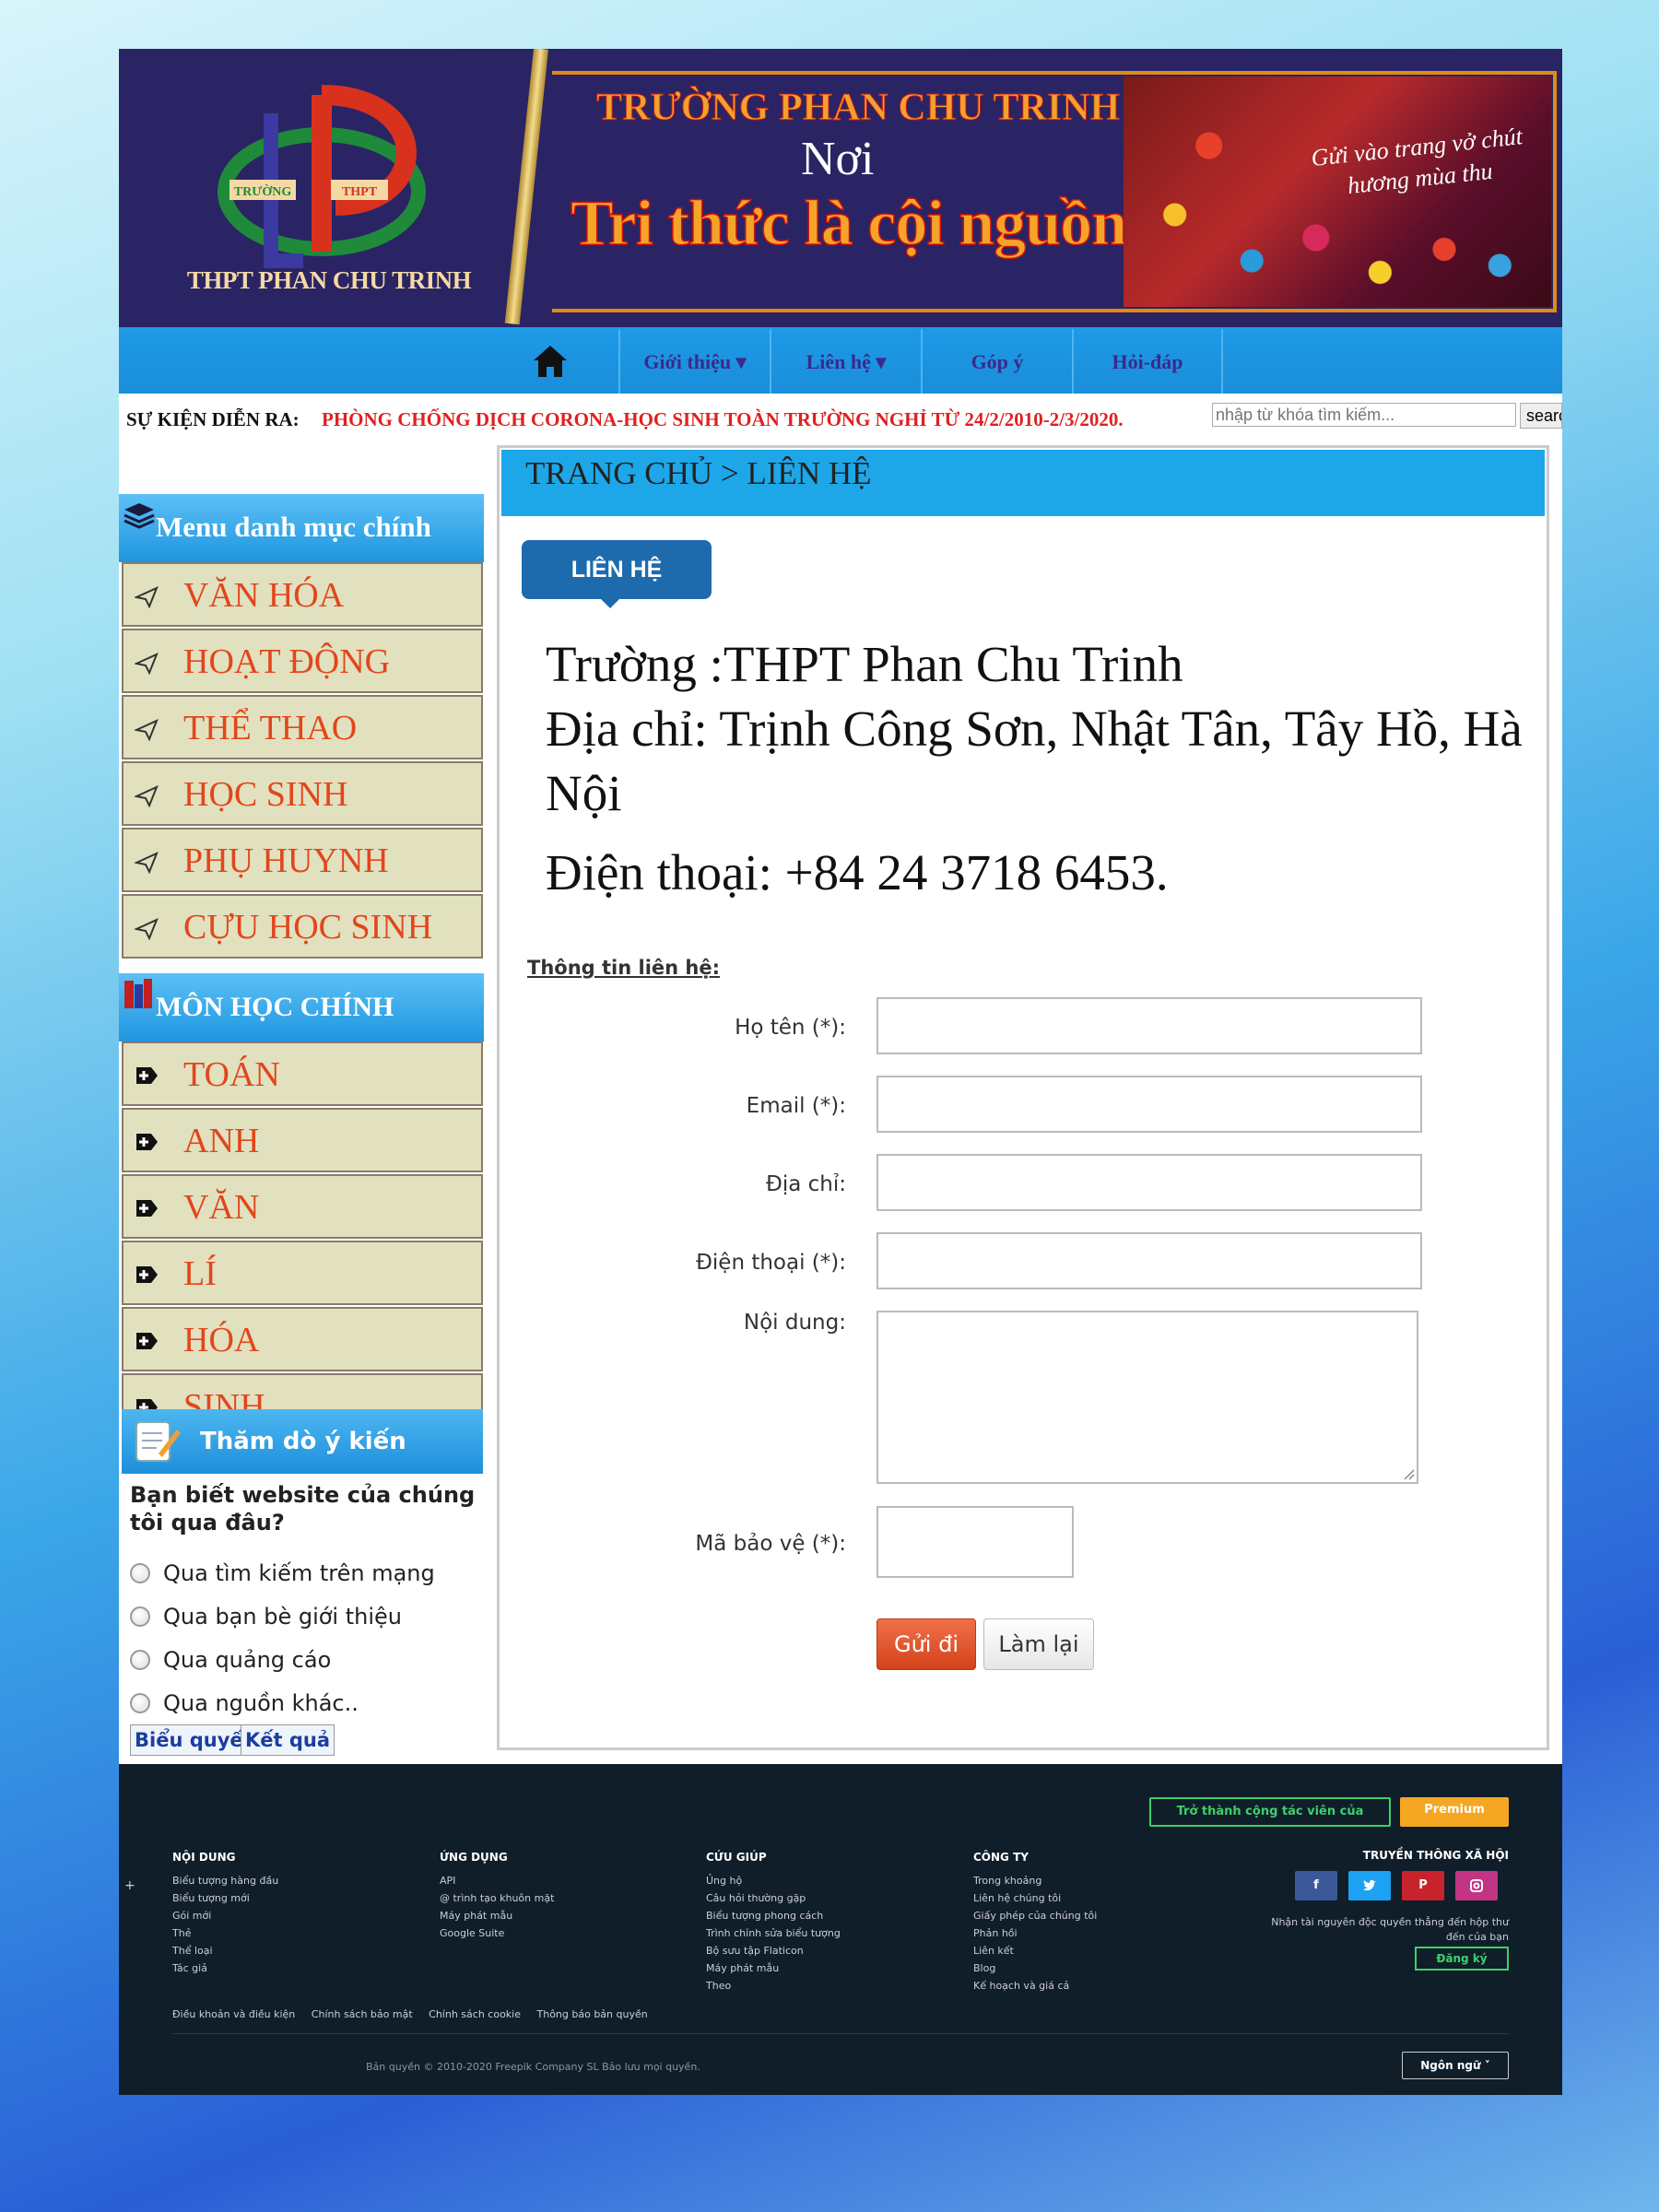 This screenshot has height=2212, width=1659. What do you see at coordinates (864, 664) in the screenshot?
I see `school-name: Trường :THPT Phan Chu Trinh` at bounding box center [864, 664].